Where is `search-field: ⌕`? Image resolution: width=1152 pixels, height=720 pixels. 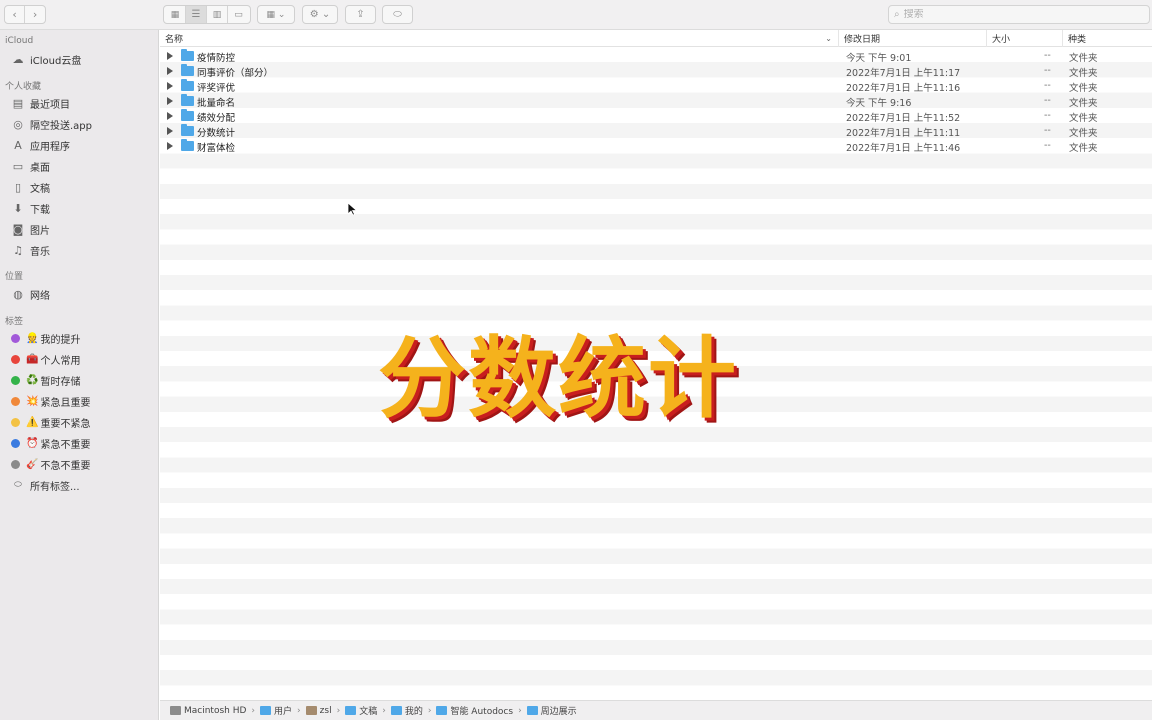
search-field: ⌕ is located at coordinates (1019, 14).